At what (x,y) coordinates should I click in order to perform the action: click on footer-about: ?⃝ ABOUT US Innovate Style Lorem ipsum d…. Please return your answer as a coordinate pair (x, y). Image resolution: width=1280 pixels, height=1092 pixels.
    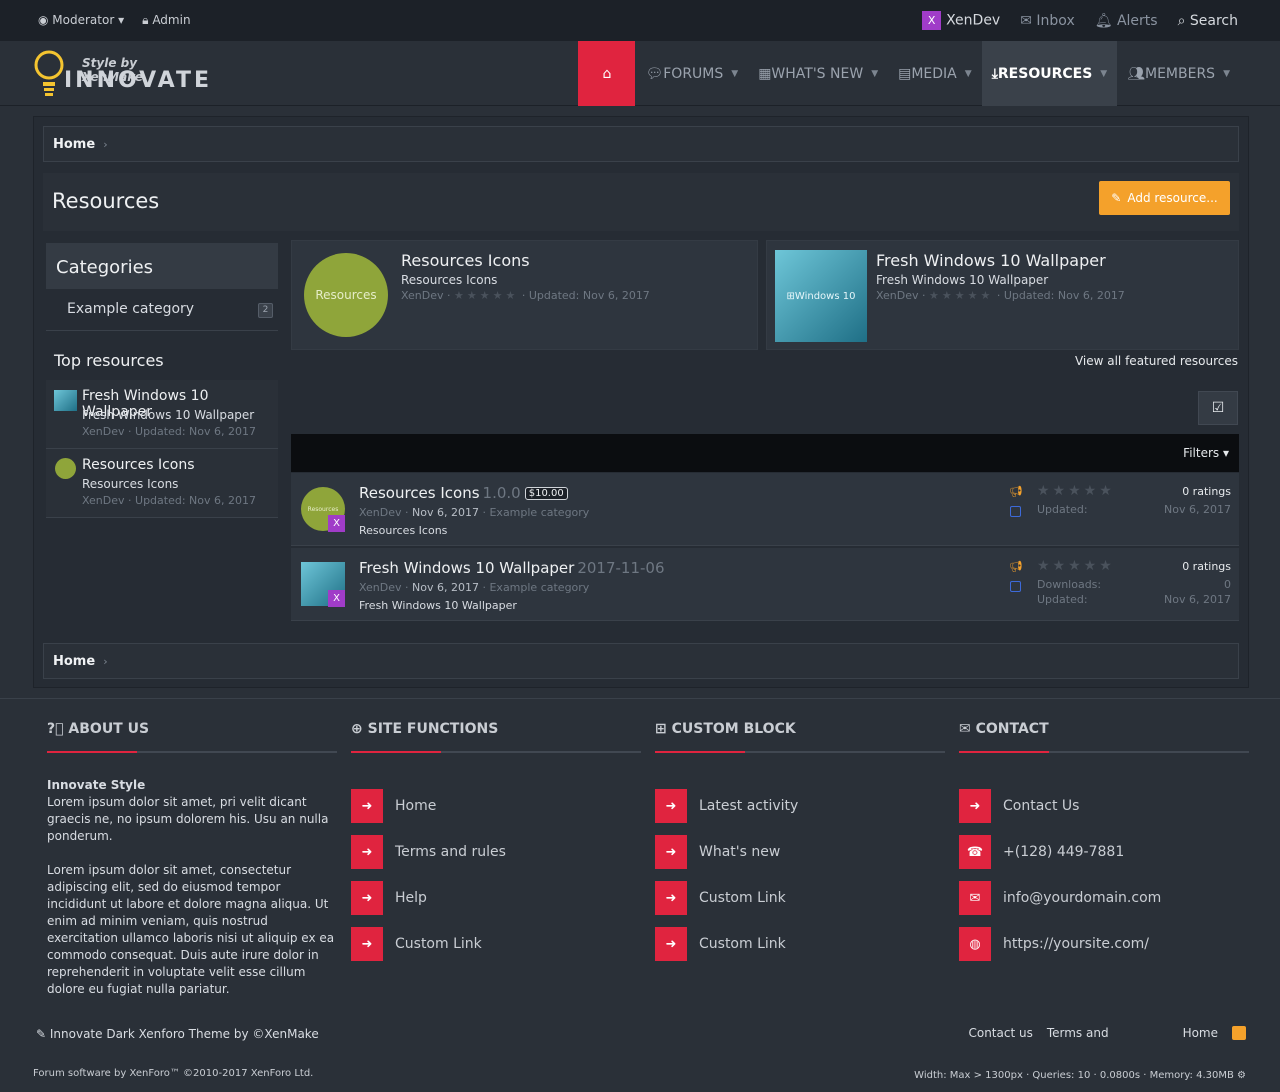
    Looking at the image, I should click on (192, 859).